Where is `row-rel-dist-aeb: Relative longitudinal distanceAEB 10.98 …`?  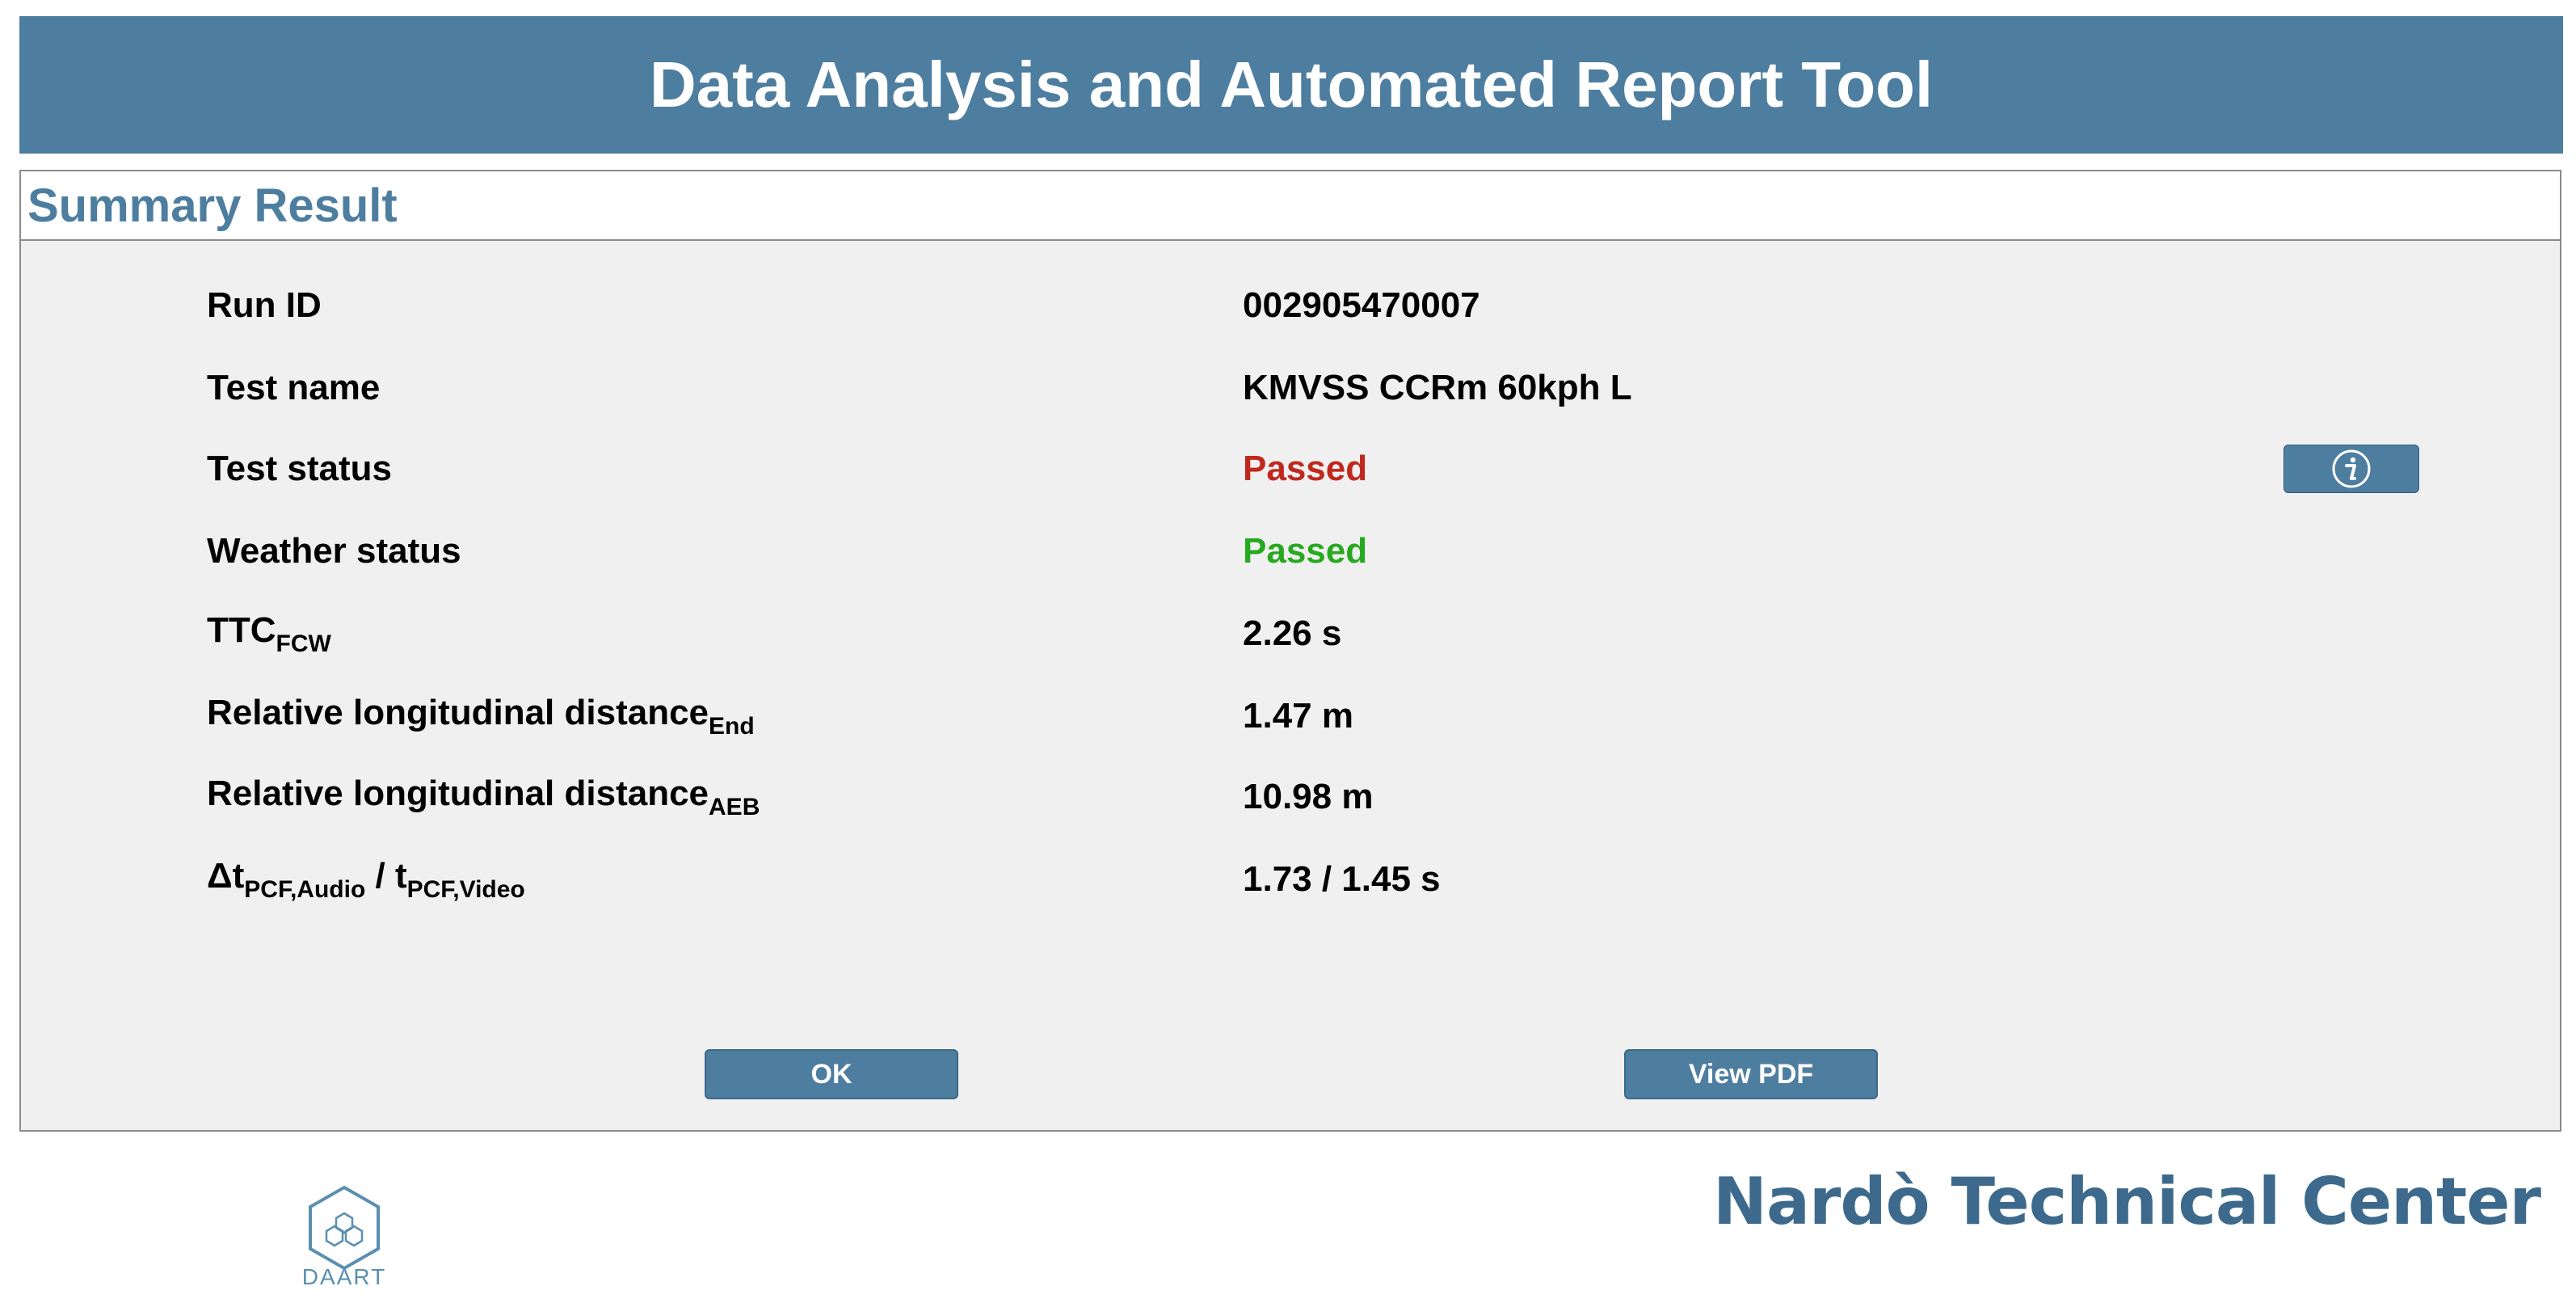 row-rel-dist-aeb: Relative longitudinal distanceAEB 10.98 … is located at coordinates (1298, 797).